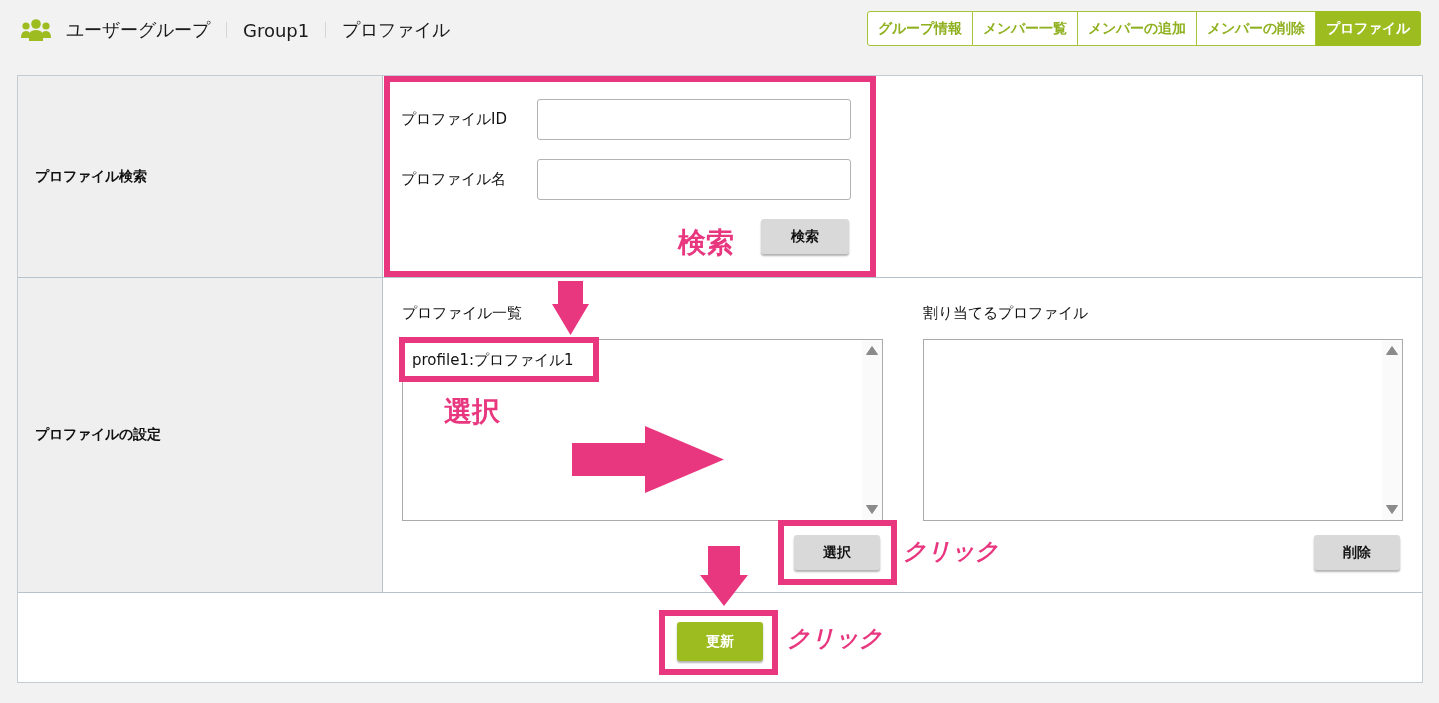 This screenshot has width=1439, height=703. I want to click on delete-button: 削除, so click(1357, 552).